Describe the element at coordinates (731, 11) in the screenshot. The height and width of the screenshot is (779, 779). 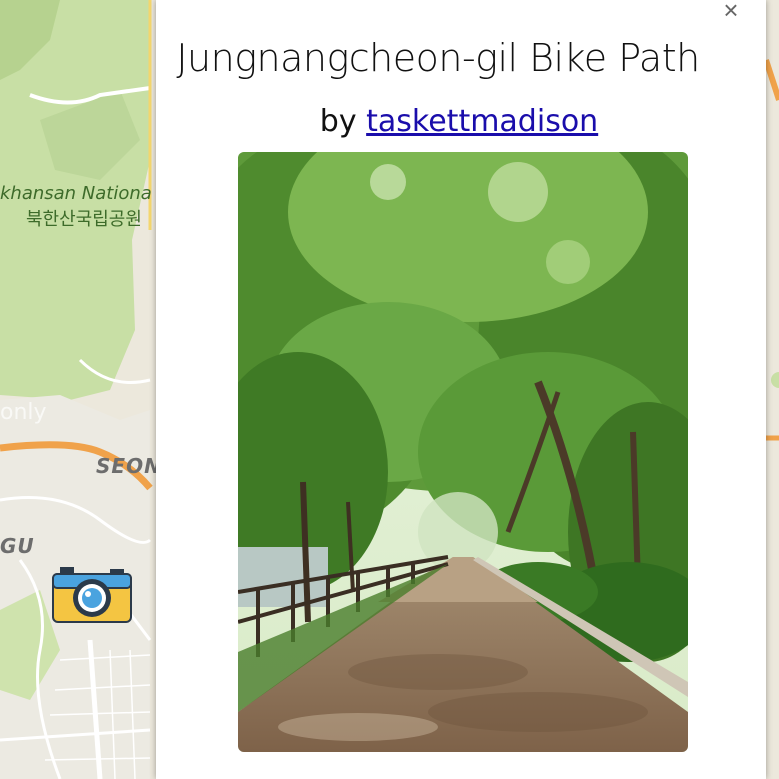
I see `close-button: ×` at that location.